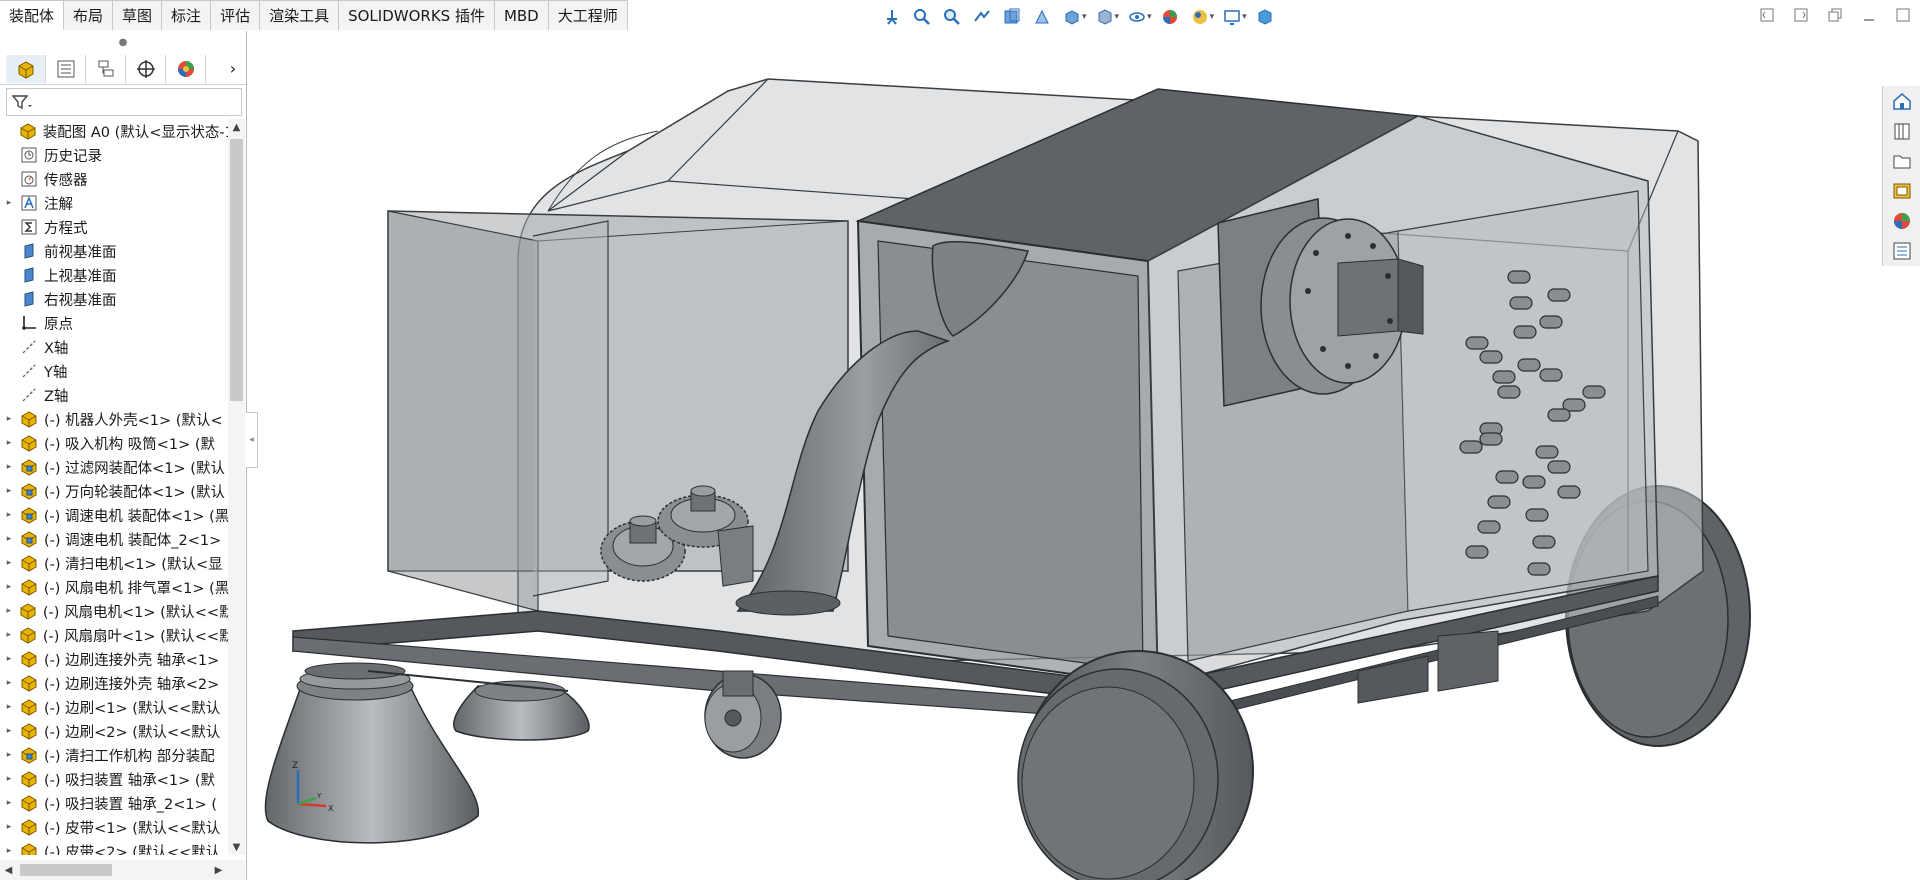 The width and height of the screenshot is (1920, 880). Describe the element at coordinates (521, 15) in the screenshot. I see `tab-7: MBD` at that location.